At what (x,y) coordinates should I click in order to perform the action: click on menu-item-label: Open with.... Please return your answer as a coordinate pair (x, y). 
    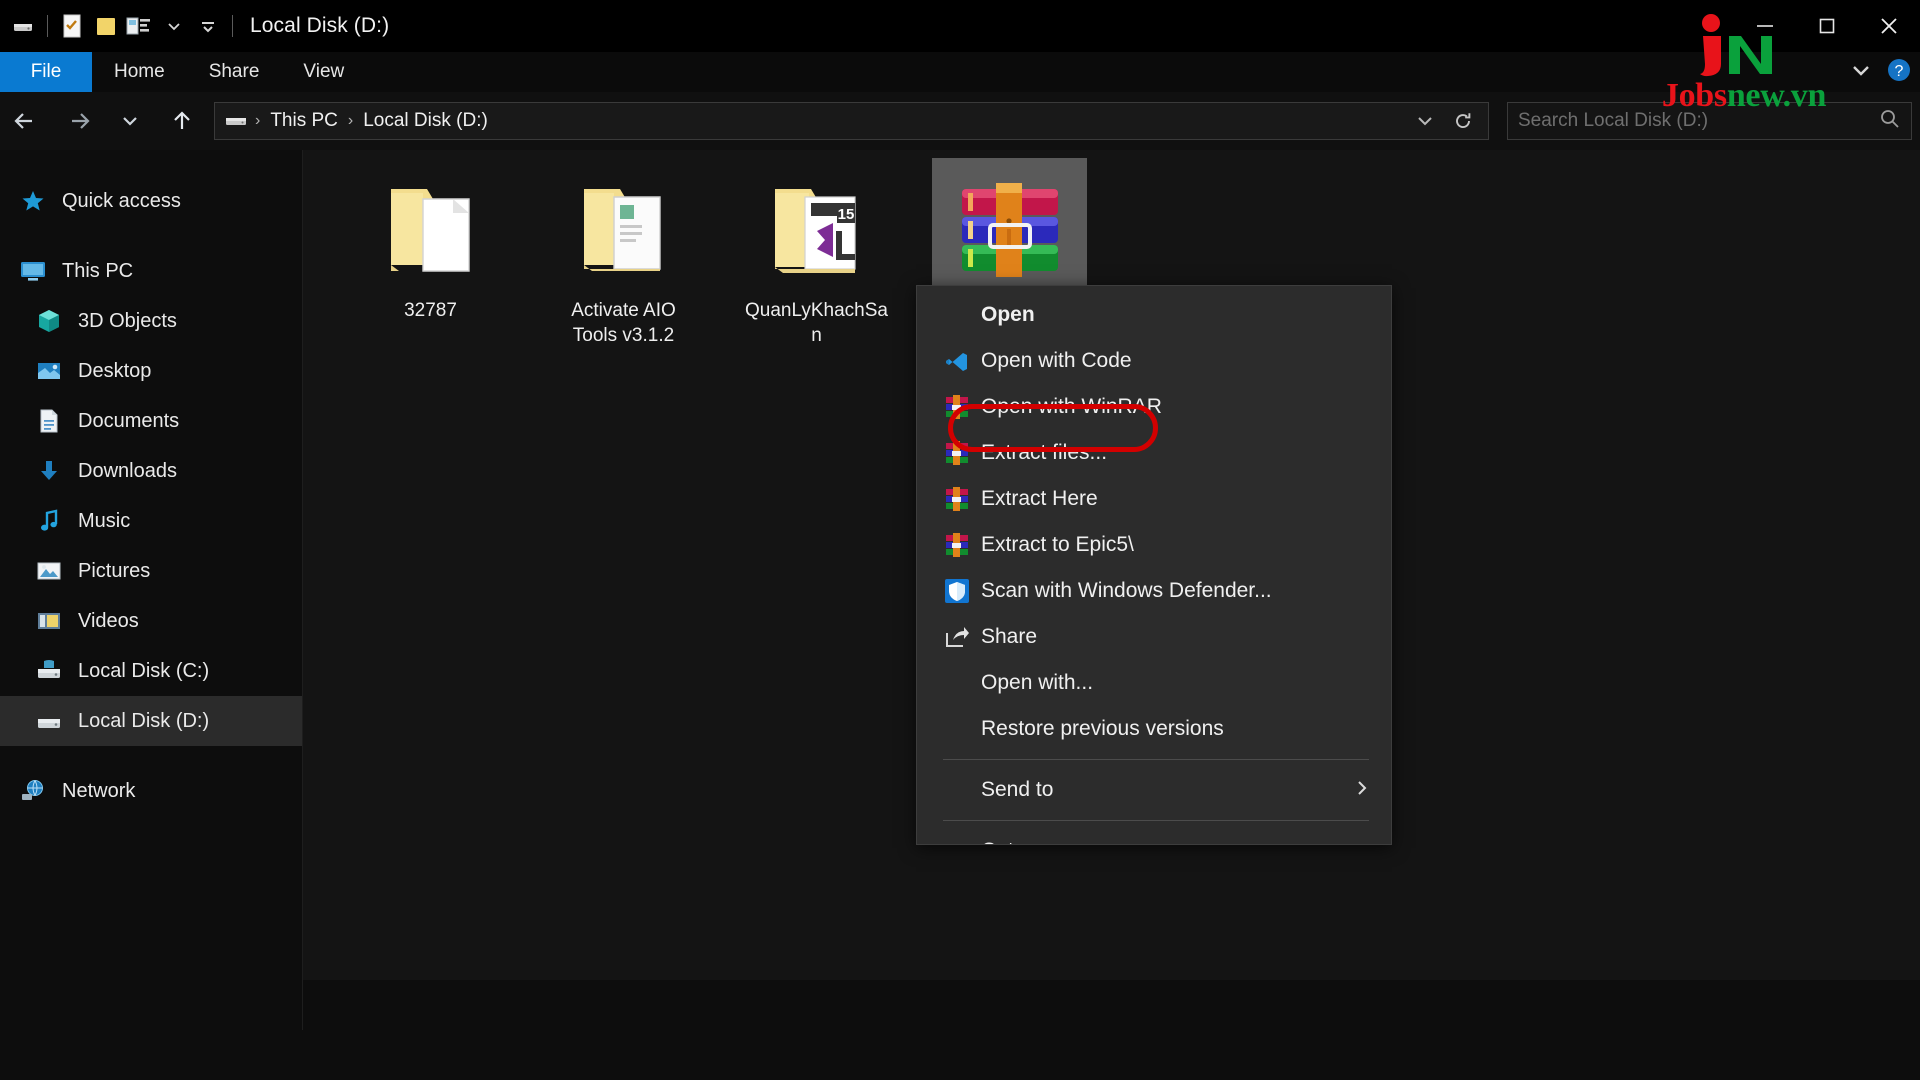
    Looking at the image, I should click on (1037, 682).